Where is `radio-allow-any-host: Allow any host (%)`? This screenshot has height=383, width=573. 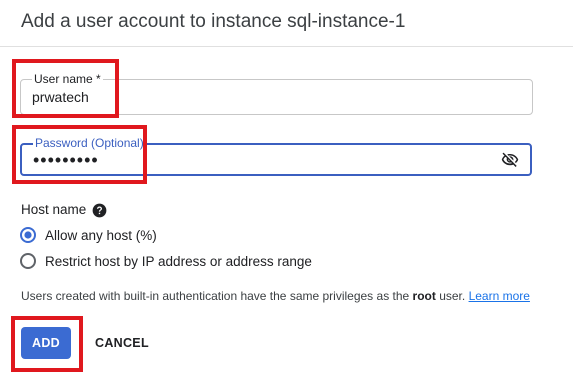
radio-allow-any-host: Allow any host (%) is located at coordinates (88, 235).